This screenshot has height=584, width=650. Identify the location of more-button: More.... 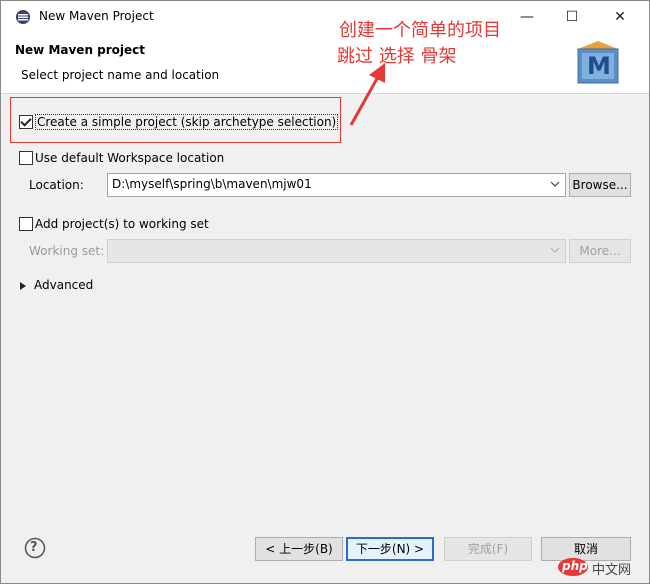
(600, 251).